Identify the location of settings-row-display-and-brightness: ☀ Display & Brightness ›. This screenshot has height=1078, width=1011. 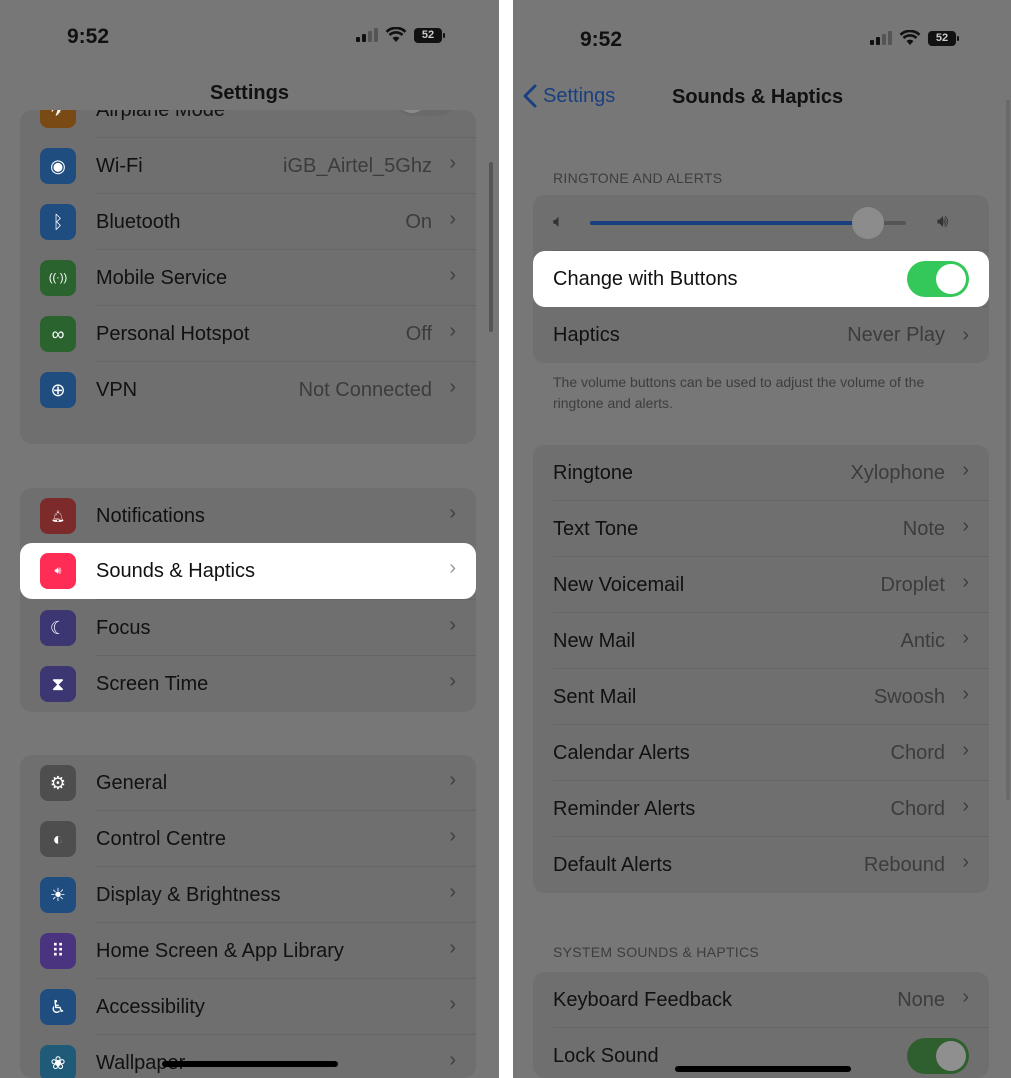
(248, 895).